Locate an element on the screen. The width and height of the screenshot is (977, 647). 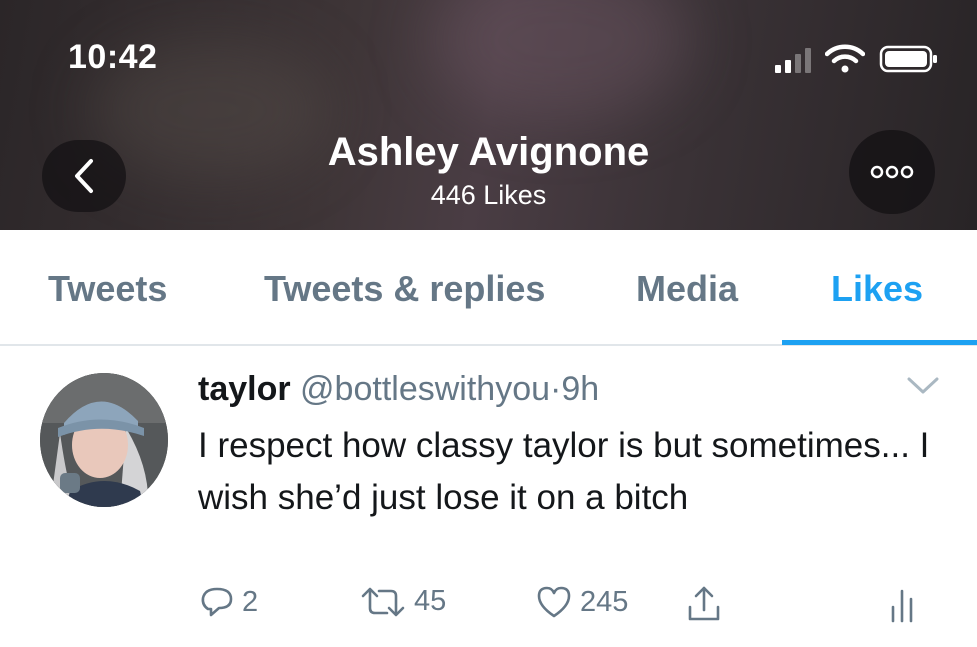
retweet-button: 45 is located at coordinates (403, 601).